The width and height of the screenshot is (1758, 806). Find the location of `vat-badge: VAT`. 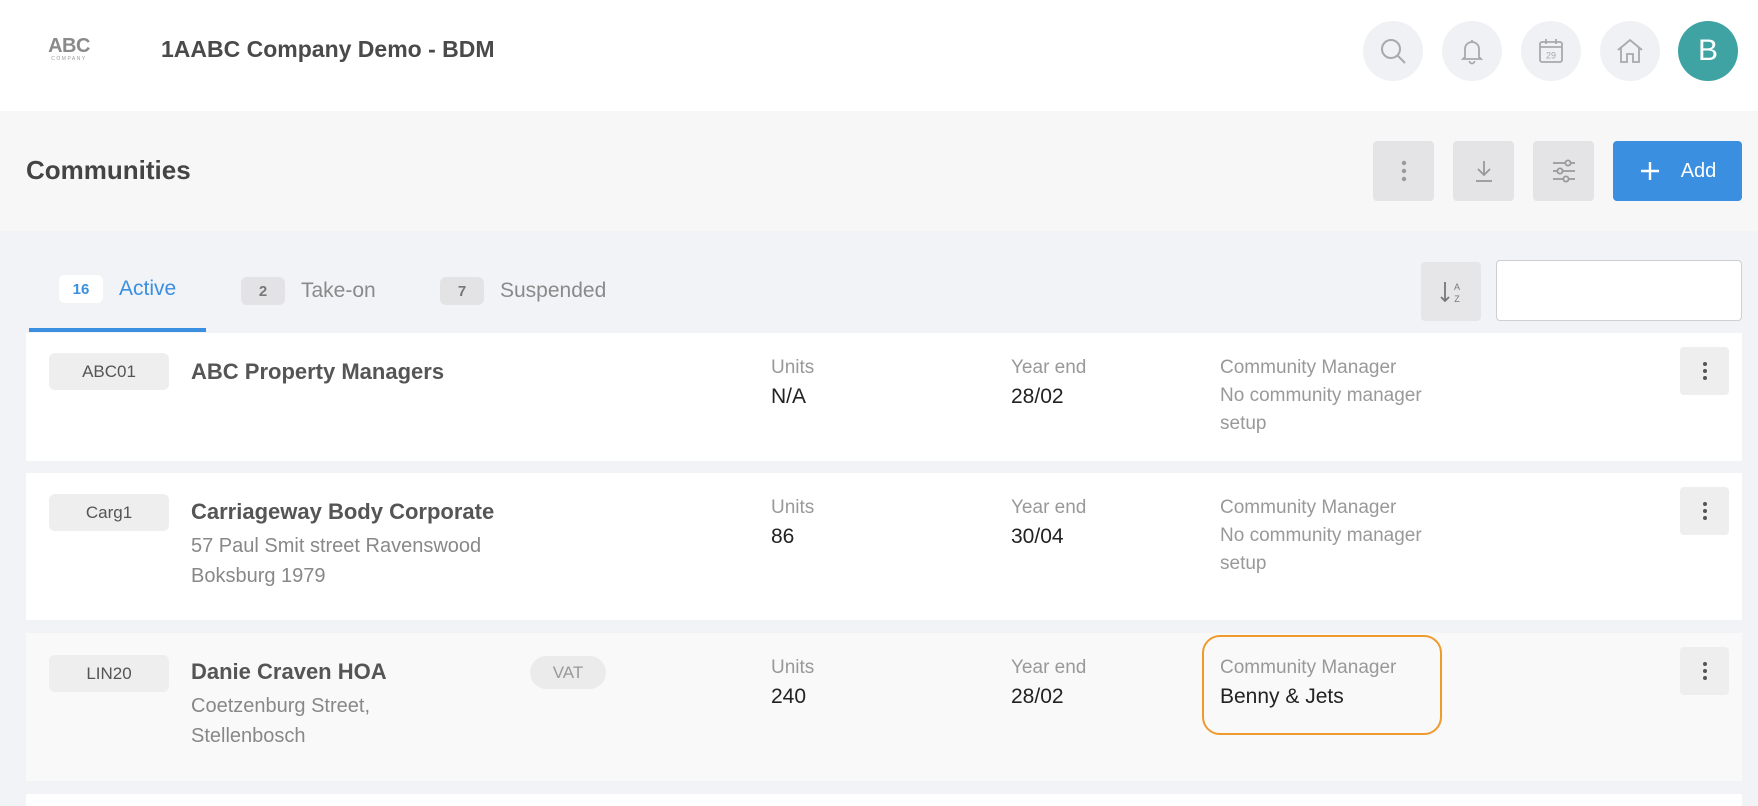

vat-badge: VAT is located at coordinates (568, 672).